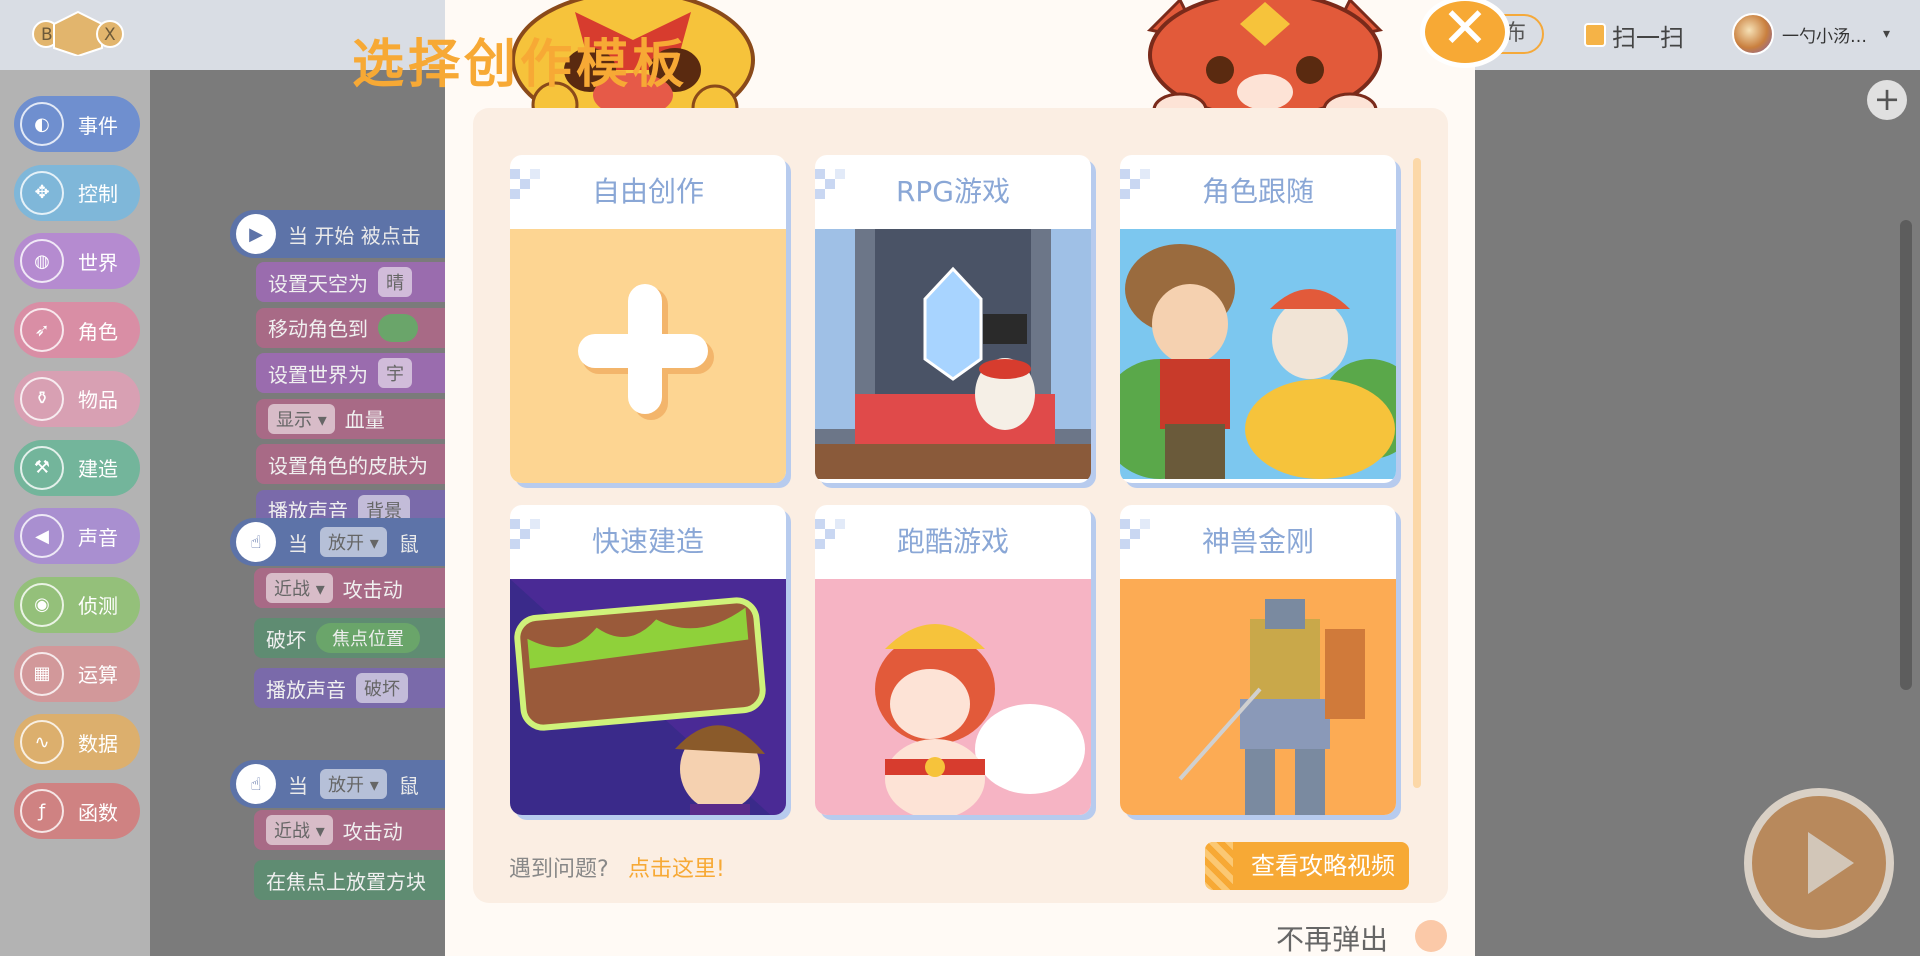 The width and height of the screenshot is (1920, 956). I want to click on sidebar-item-label: 物品, so click(98, 400).